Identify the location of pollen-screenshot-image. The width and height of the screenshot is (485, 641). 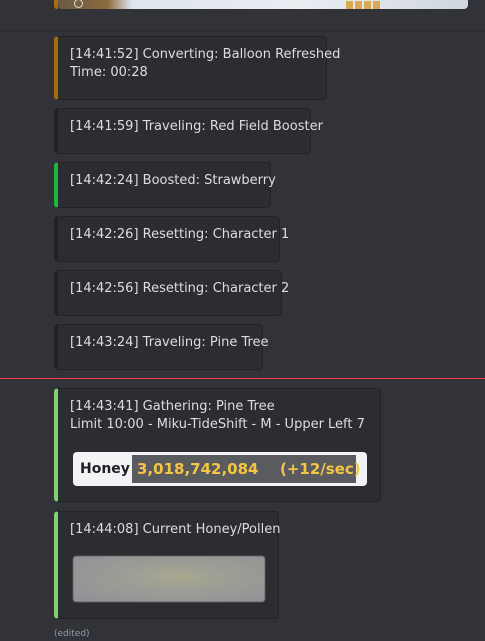
(169, 579).